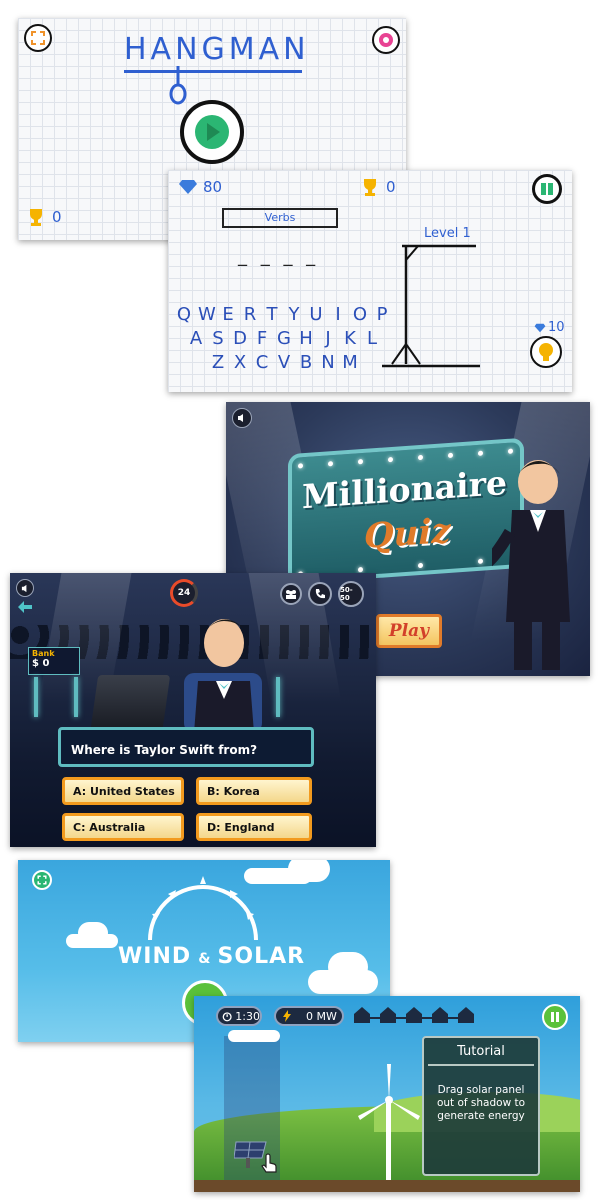 This screenshot has height=1200, width=600. What do you see at coordinates (207, 314) in the screenshot?
I see `key-w: W` at bounding box center [207, 314].